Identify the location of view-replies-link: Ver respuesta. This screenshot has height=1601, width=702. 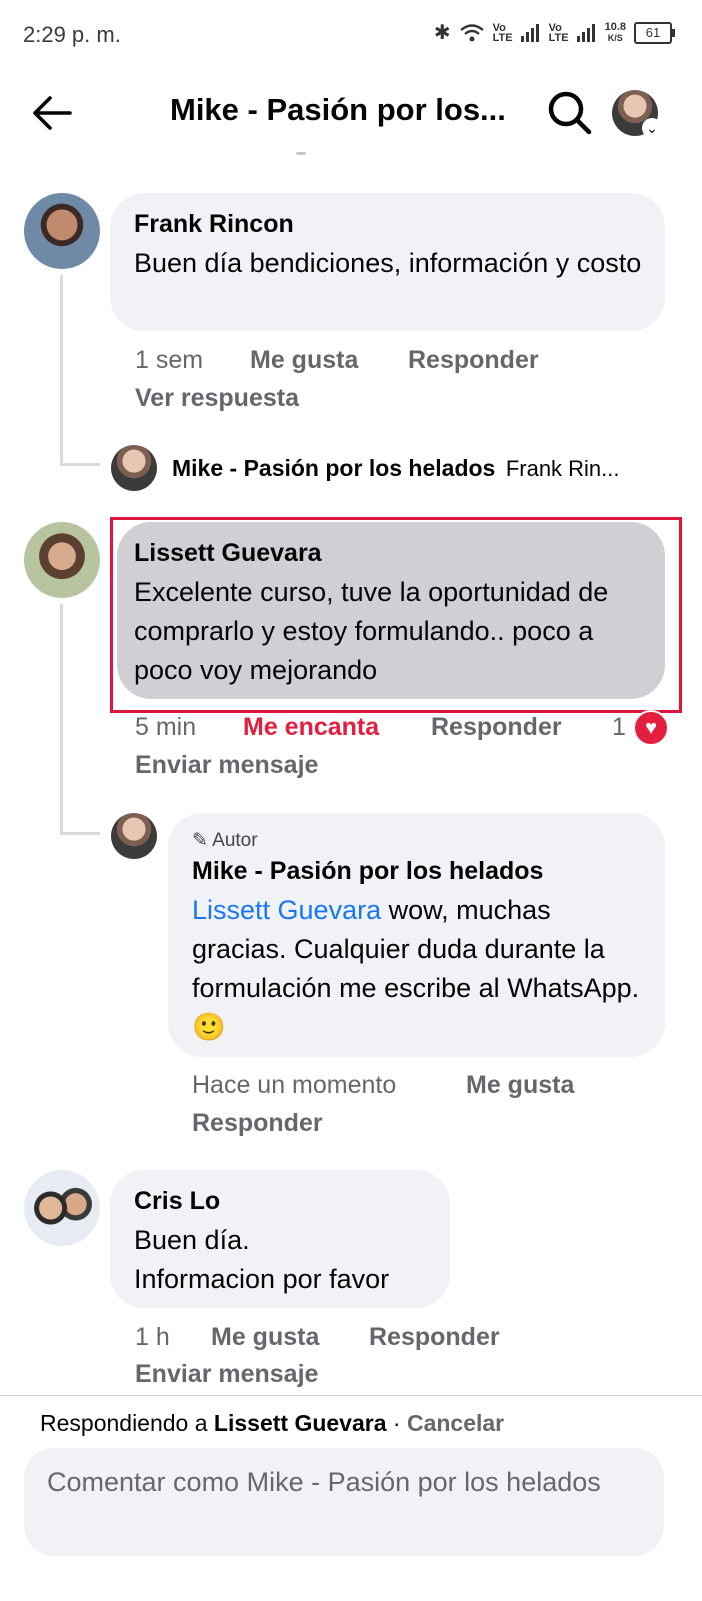
(217, 398).